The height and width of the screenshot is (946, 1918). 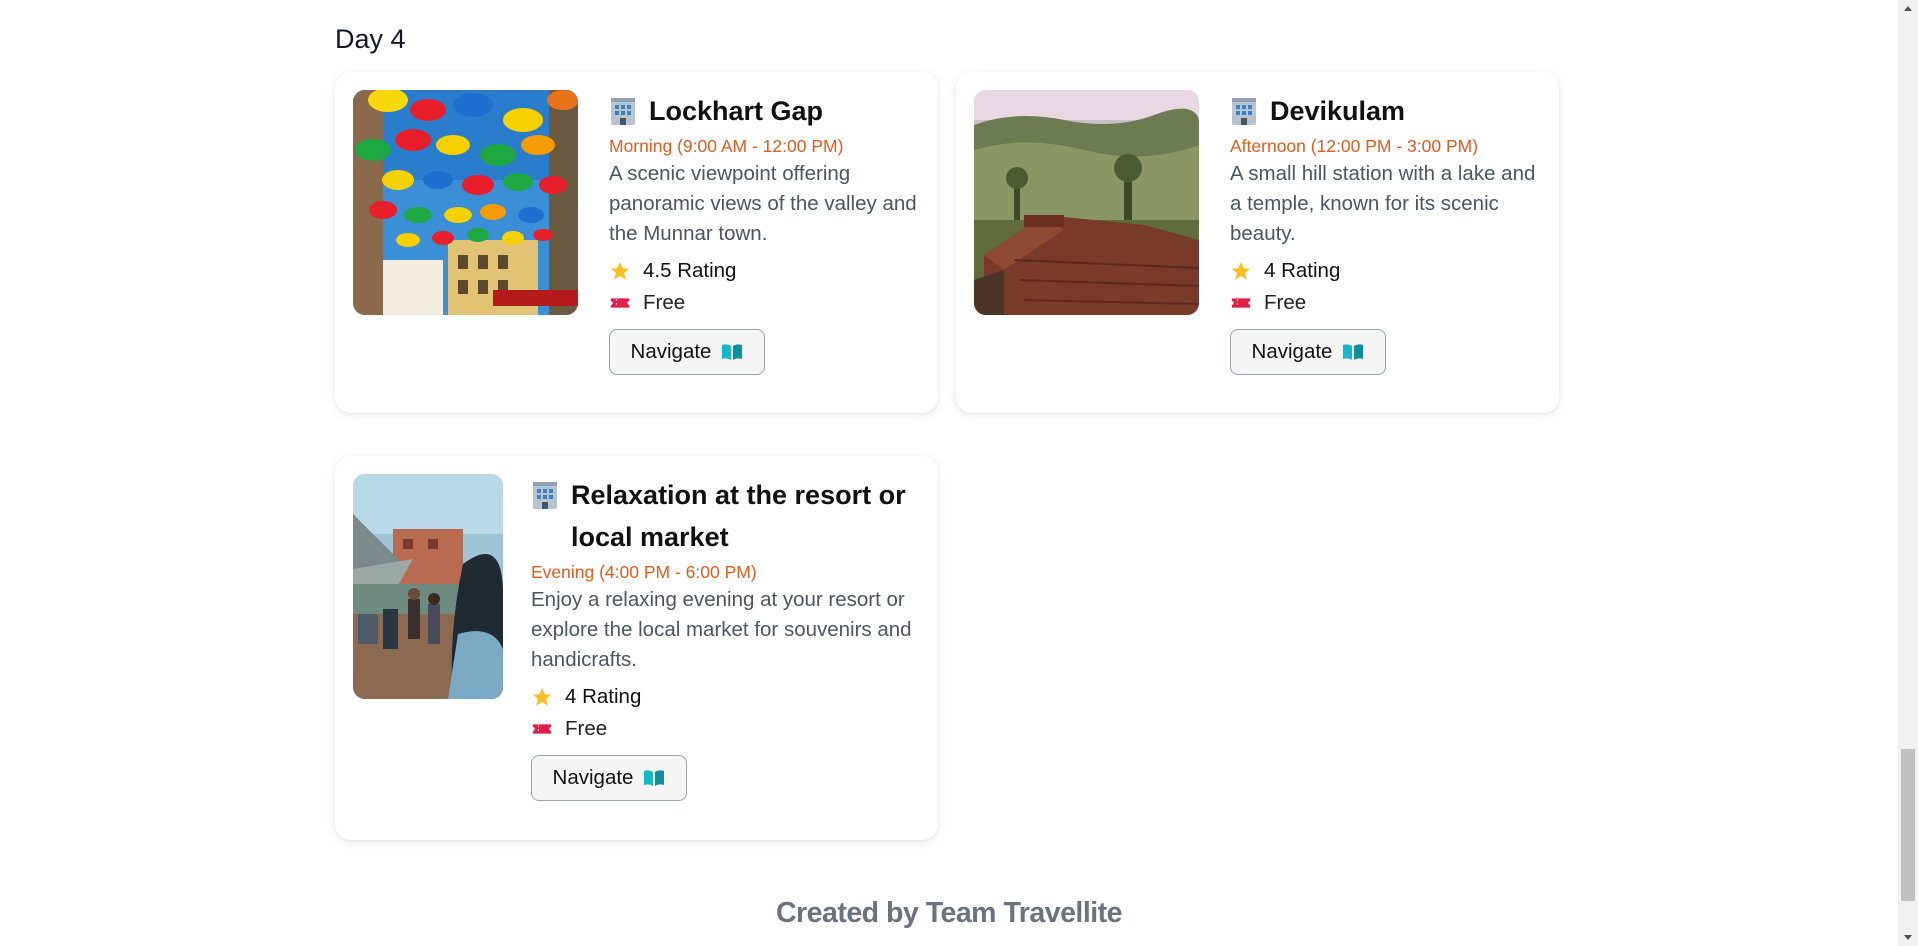 I want to click on scrollbar-thumb, so click(x=1908, y=825).